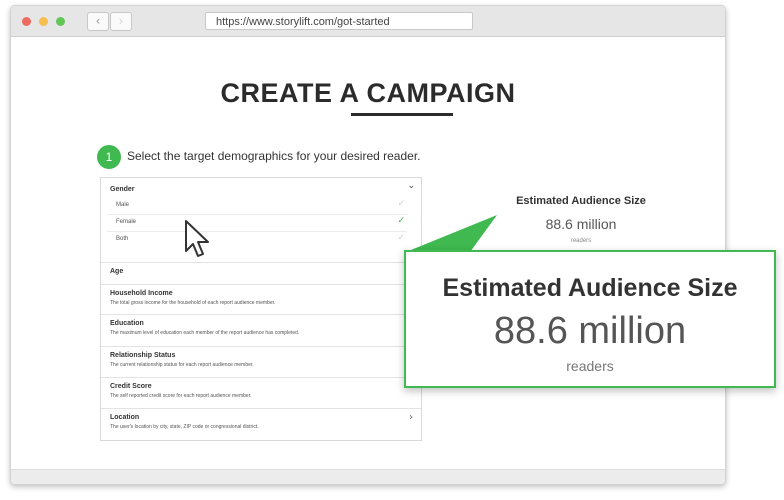 The height and width of the screenshot is (500, 784). What do you see at coordinates (590, 331) in the screenshot?
I see `callout-value: 88.6 million` at bounding box center [590, 331].